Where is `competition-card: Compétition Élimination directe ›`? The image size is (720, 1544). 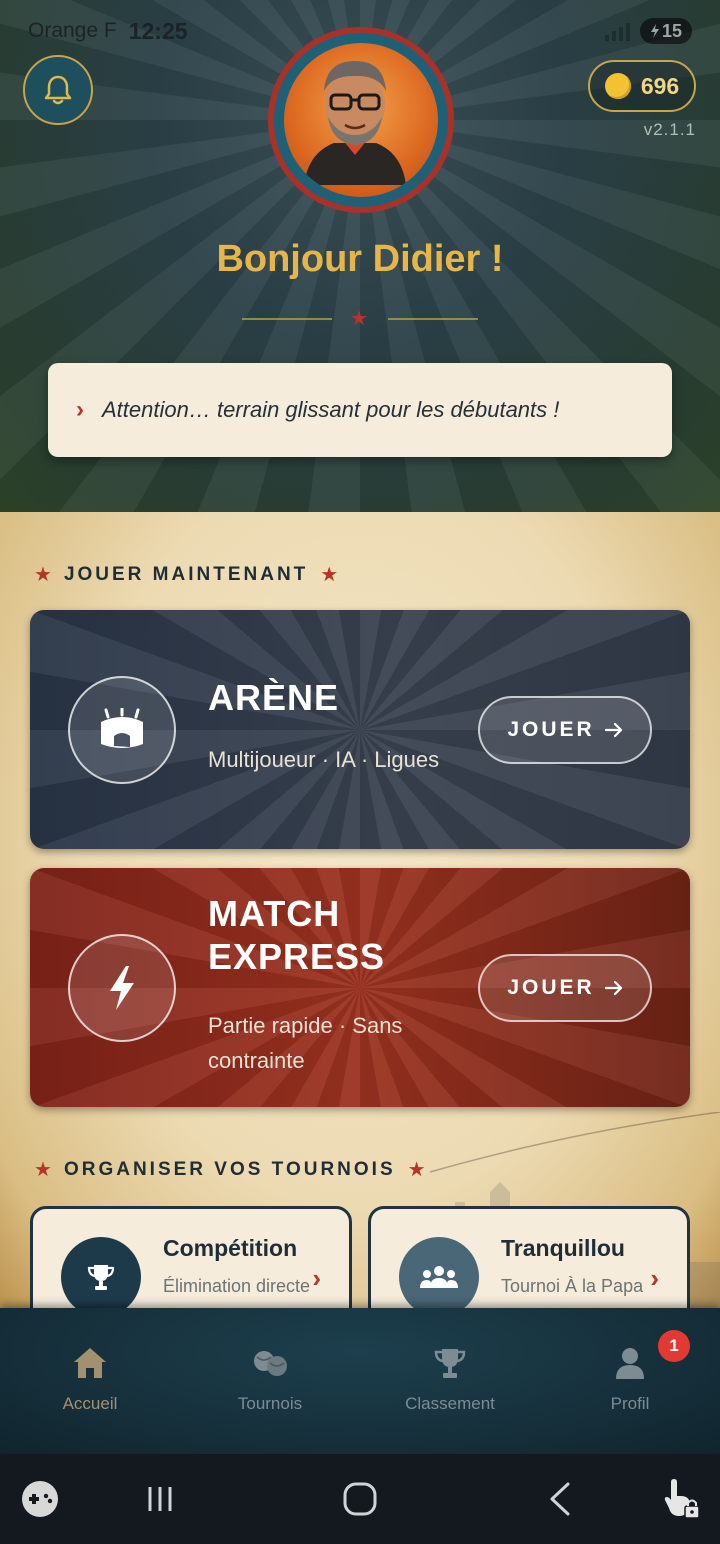 competition-card: Compétition Élimination directe › is located at coordinates (191, 1259).